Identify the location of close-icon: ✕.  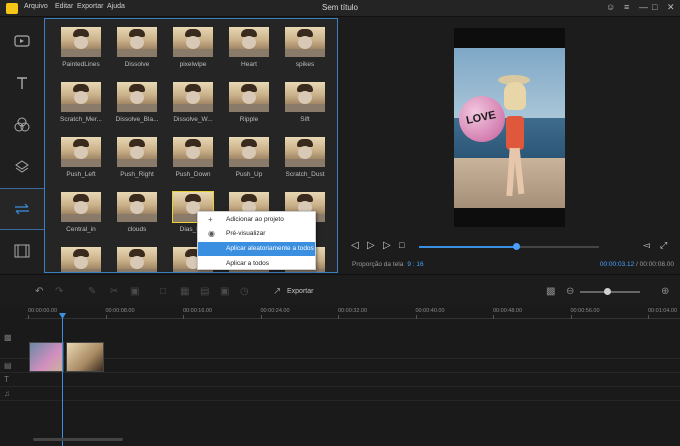
(671, 7).